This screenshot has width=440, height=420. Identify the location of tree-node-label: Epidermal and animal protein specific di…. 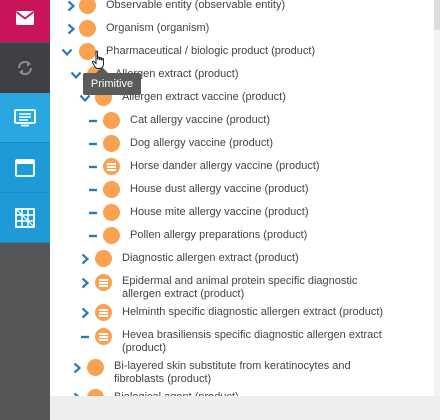
(257, 288).